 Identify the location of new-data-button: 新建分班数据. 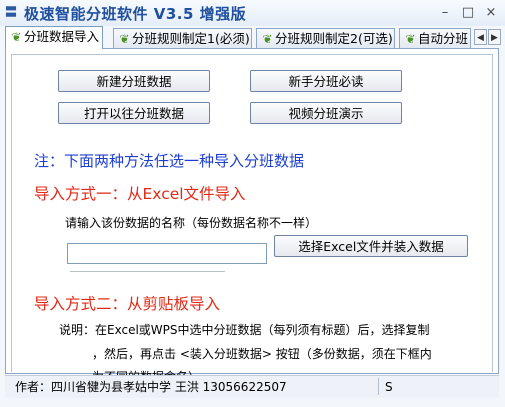
(134, 81).